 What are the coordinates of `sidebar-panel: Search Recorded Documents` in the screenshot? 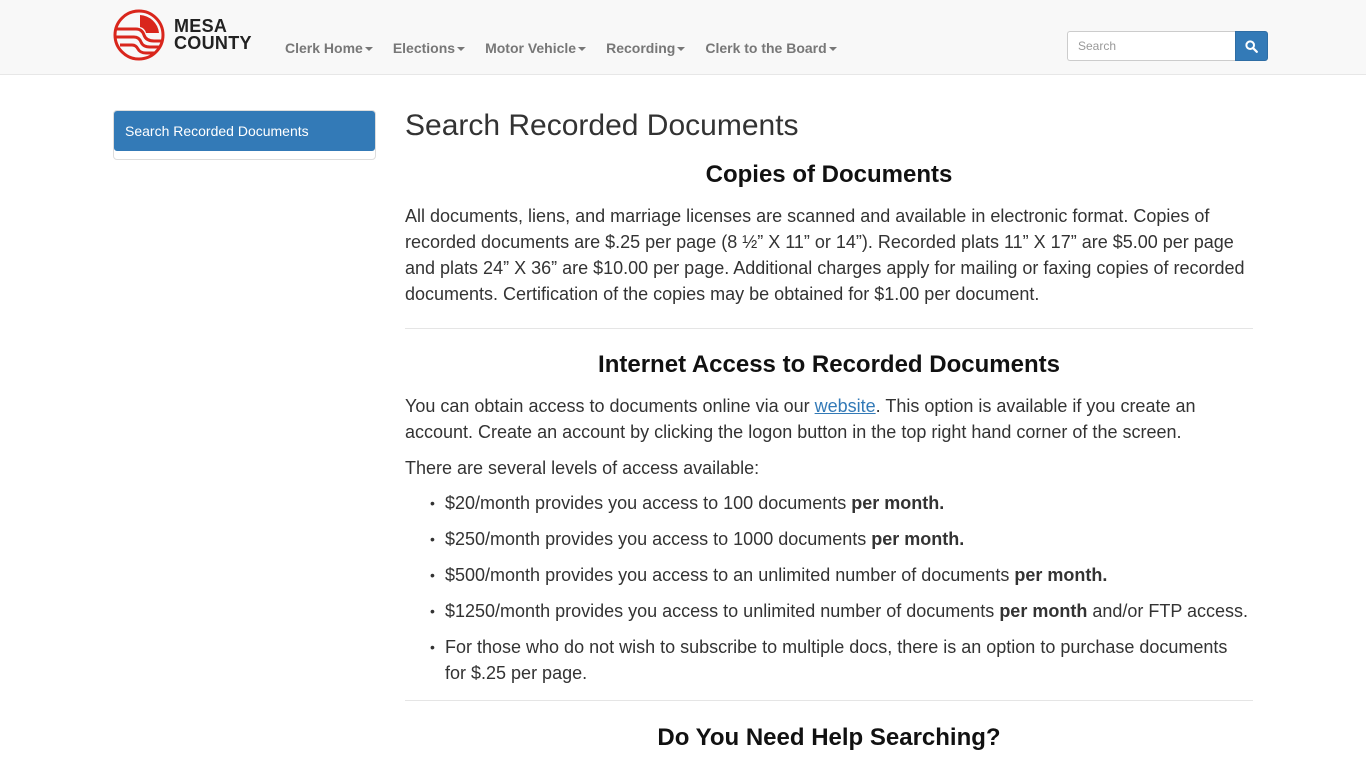 It's located at (244, 135).